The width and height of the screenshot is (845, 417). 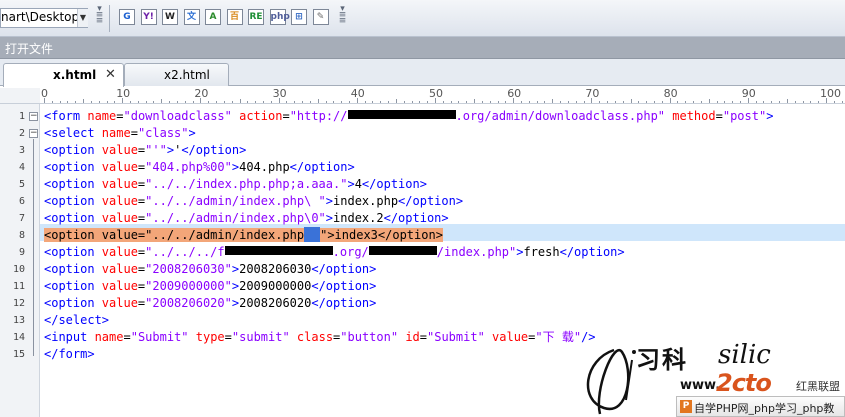 What do you see at coordinates (188, 269) in the screenshot?
I see `code-token: "2008206030"` at bounding box center [188, 269].